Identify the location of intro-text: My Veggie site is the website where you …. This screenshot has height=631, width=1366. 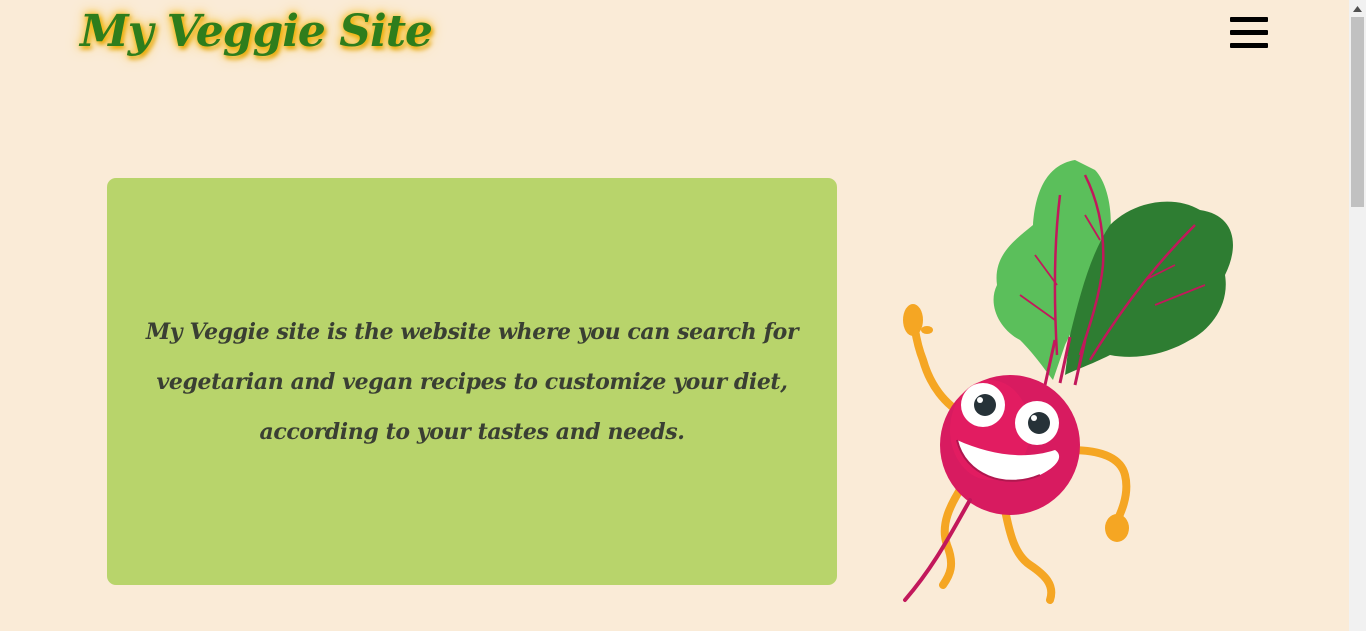
(472, 381).